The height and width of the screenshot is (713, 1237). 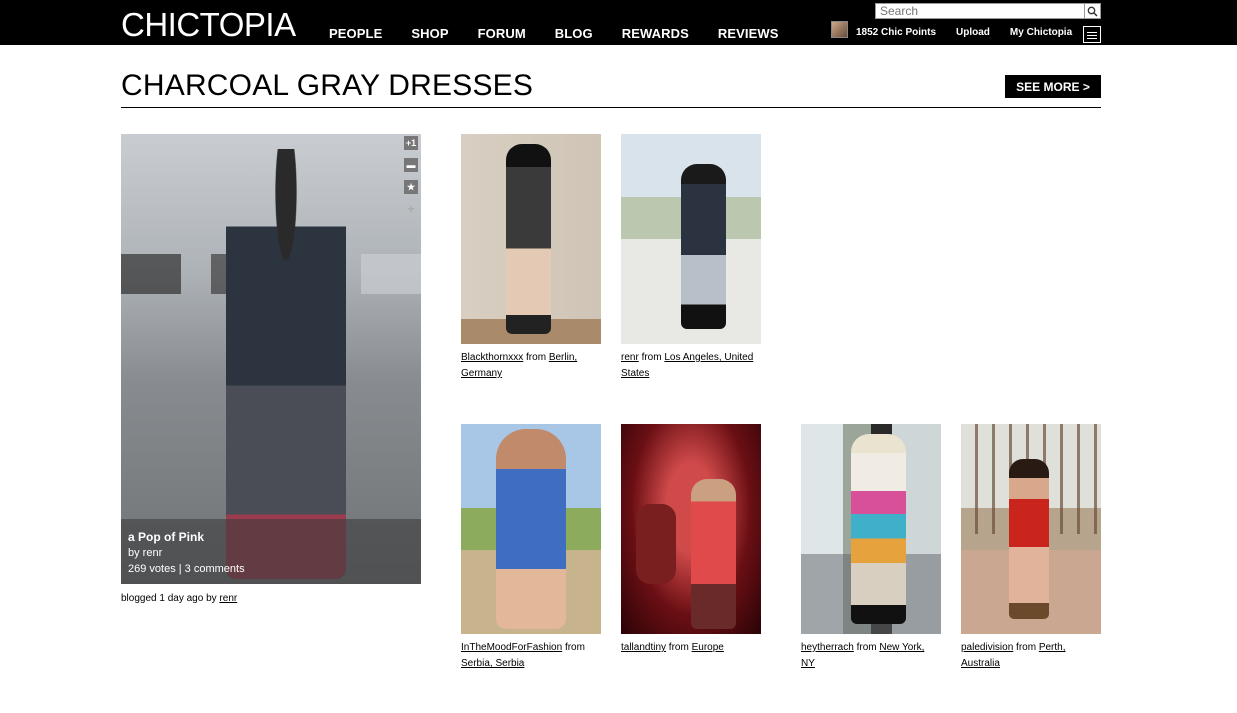 What do you see at coordinates (492, 663) in the screenshot?
I see `location-link: Serbia, Serbia` at bounding box center [492, 663].